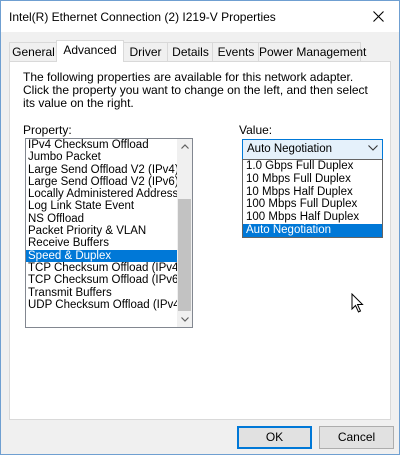  I want to click on close-icon, so click(378, 16).